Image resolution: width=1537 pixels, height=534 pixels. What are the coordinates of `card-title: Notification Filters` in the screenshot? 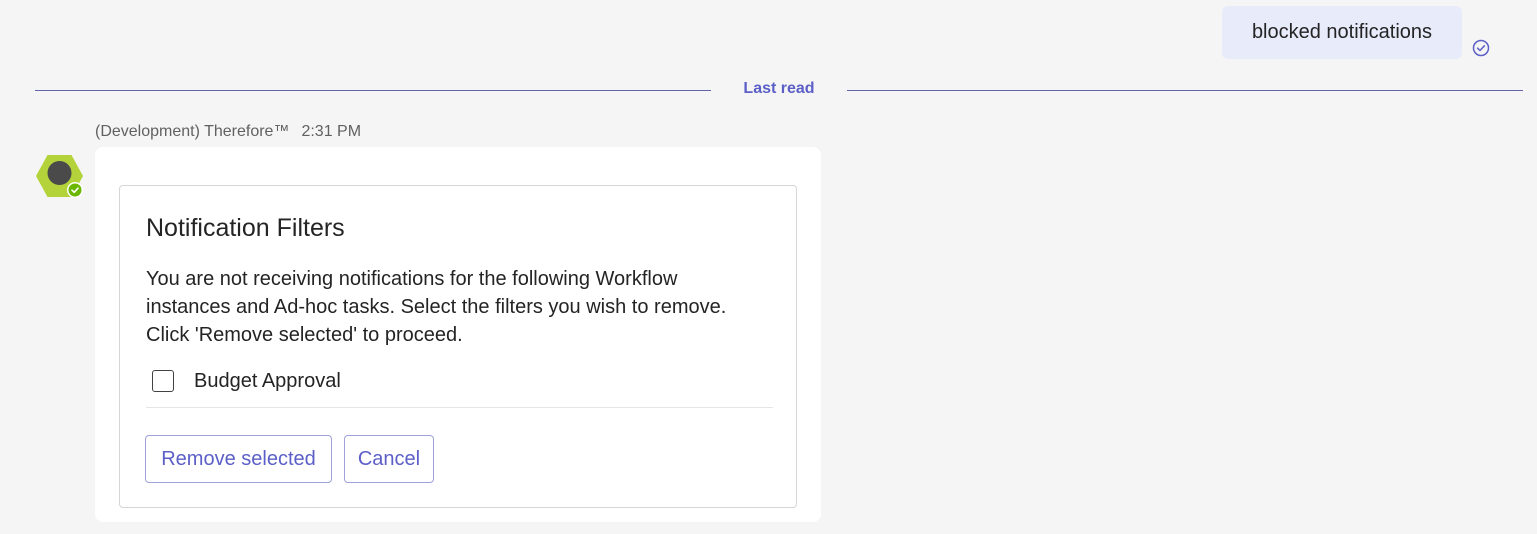 It's located at (245, 228).